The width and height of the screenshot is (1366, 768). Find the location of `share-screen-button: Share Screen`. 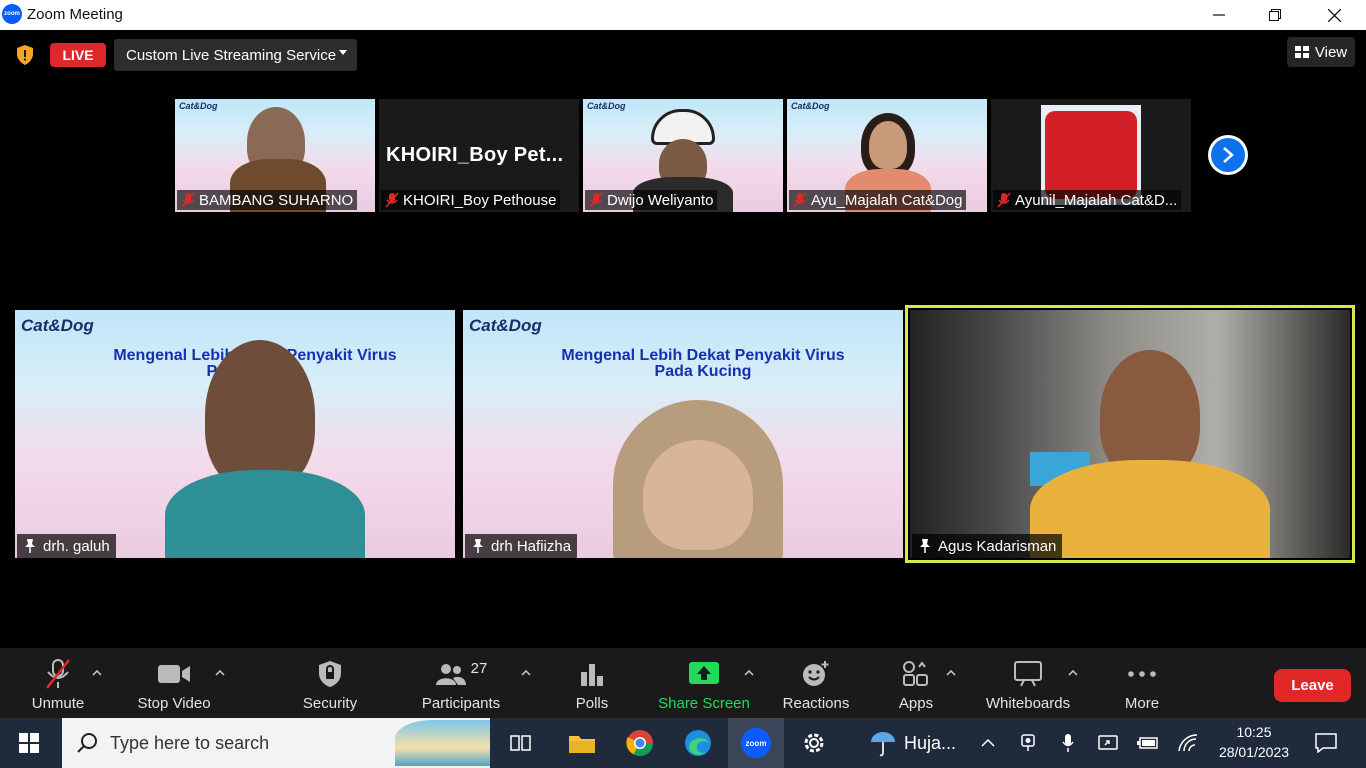

share-screen-button: Share Screen is located at coordinates (704, 683).